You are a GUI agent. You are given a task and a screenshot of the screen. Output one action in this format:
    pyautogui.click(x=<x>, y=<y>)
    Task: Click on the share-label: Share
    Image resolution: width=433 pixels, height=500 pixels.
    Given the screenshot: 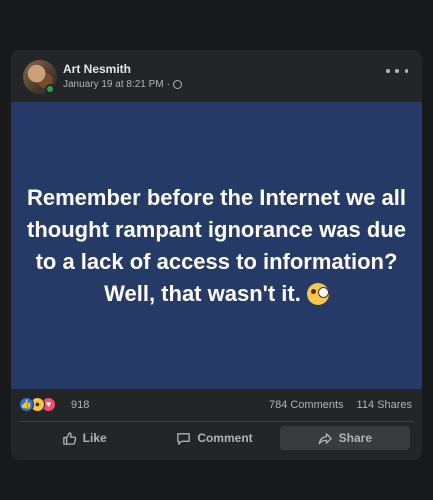 What is the action you would take?
    pyautogui.click(x=355, y=438)
    